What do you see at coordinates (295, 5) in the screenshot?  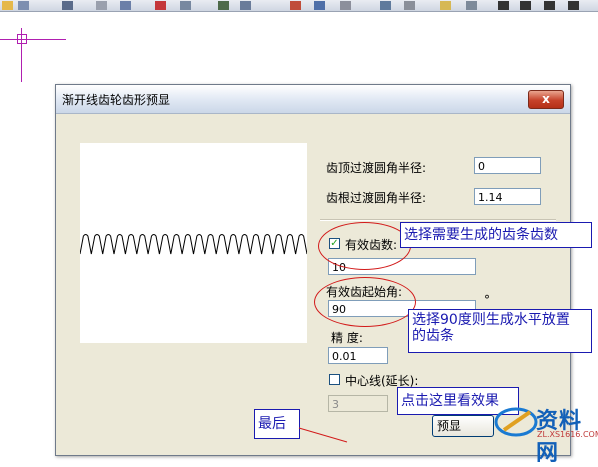 I see `cut-icon` at bounding box center [295, 5].